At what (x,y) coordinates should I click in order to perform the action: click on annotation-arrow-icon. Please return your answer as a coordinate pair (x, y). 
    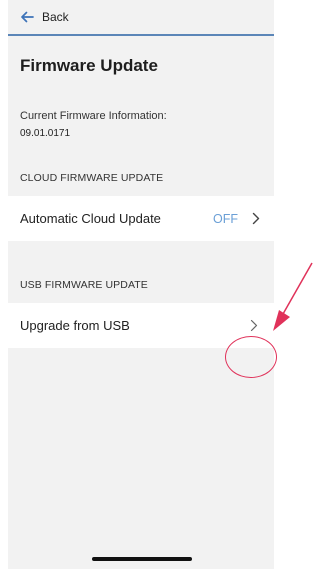
    Looking at the image, I should click on (293, 296).